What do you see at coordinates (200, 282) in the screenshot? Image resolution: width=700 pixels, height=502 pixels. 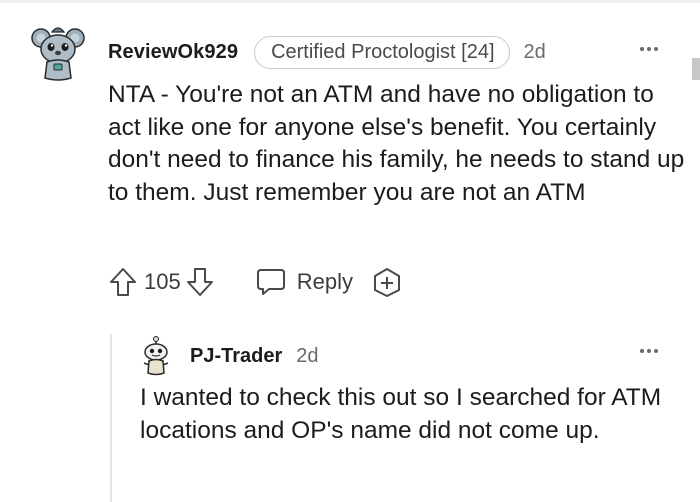 I see `downvote-icon` at bounding box center [200, 282].